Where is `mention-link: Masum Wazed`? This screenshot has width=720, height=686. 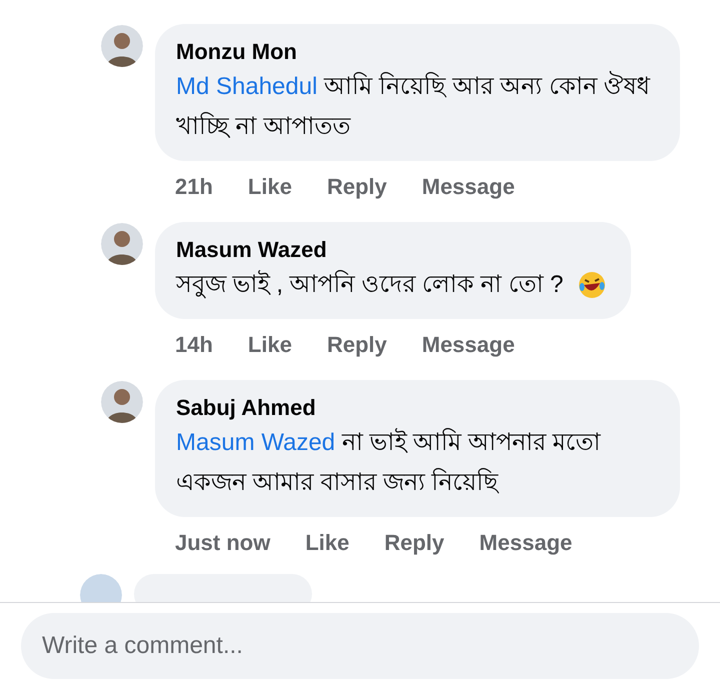
mention-link: Masum Wazed is located at coordinates (256, 442).